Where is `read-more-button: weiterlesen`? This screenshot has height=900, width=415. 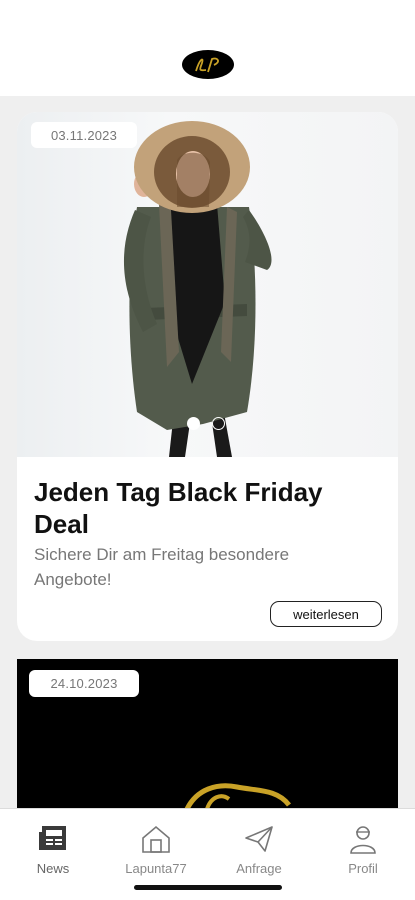 read-more-button: weiterlesen is located at coordinates (326, 614).